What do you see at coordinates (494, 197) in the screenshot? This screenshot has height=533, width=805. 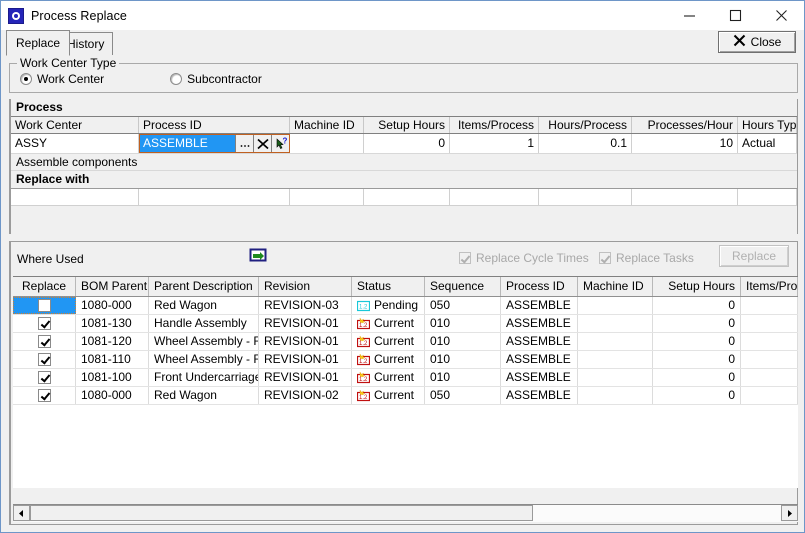 I see `rw-cell-items-process` at bounding box center [494, 197].